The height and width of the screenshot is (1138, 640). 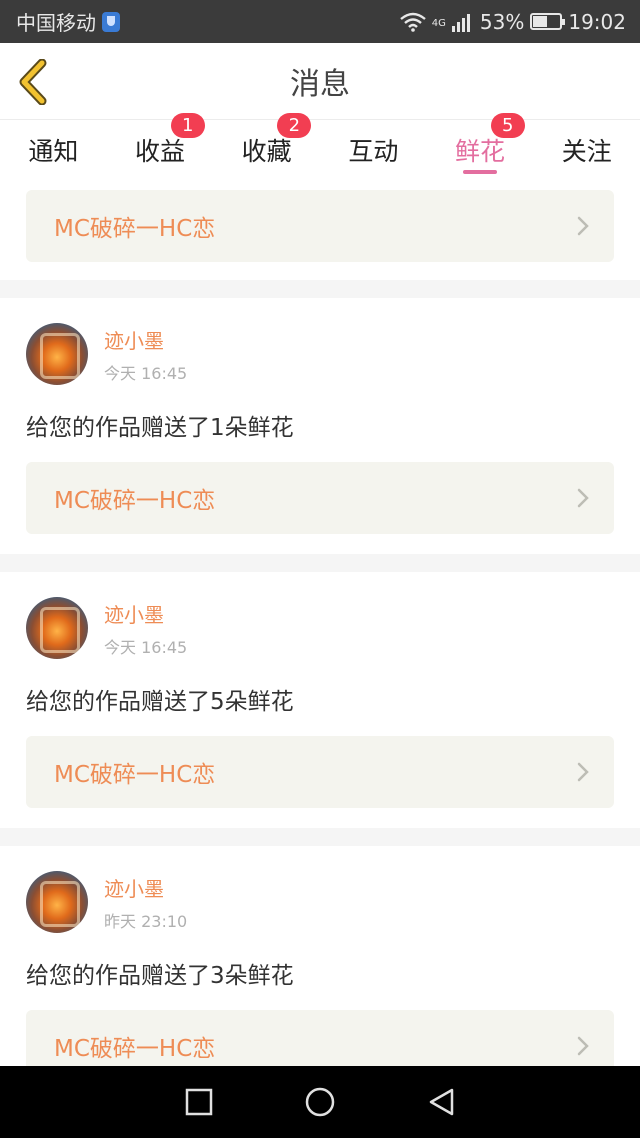 I want to click on unread-badge: 2, so click(x=294, y=125).